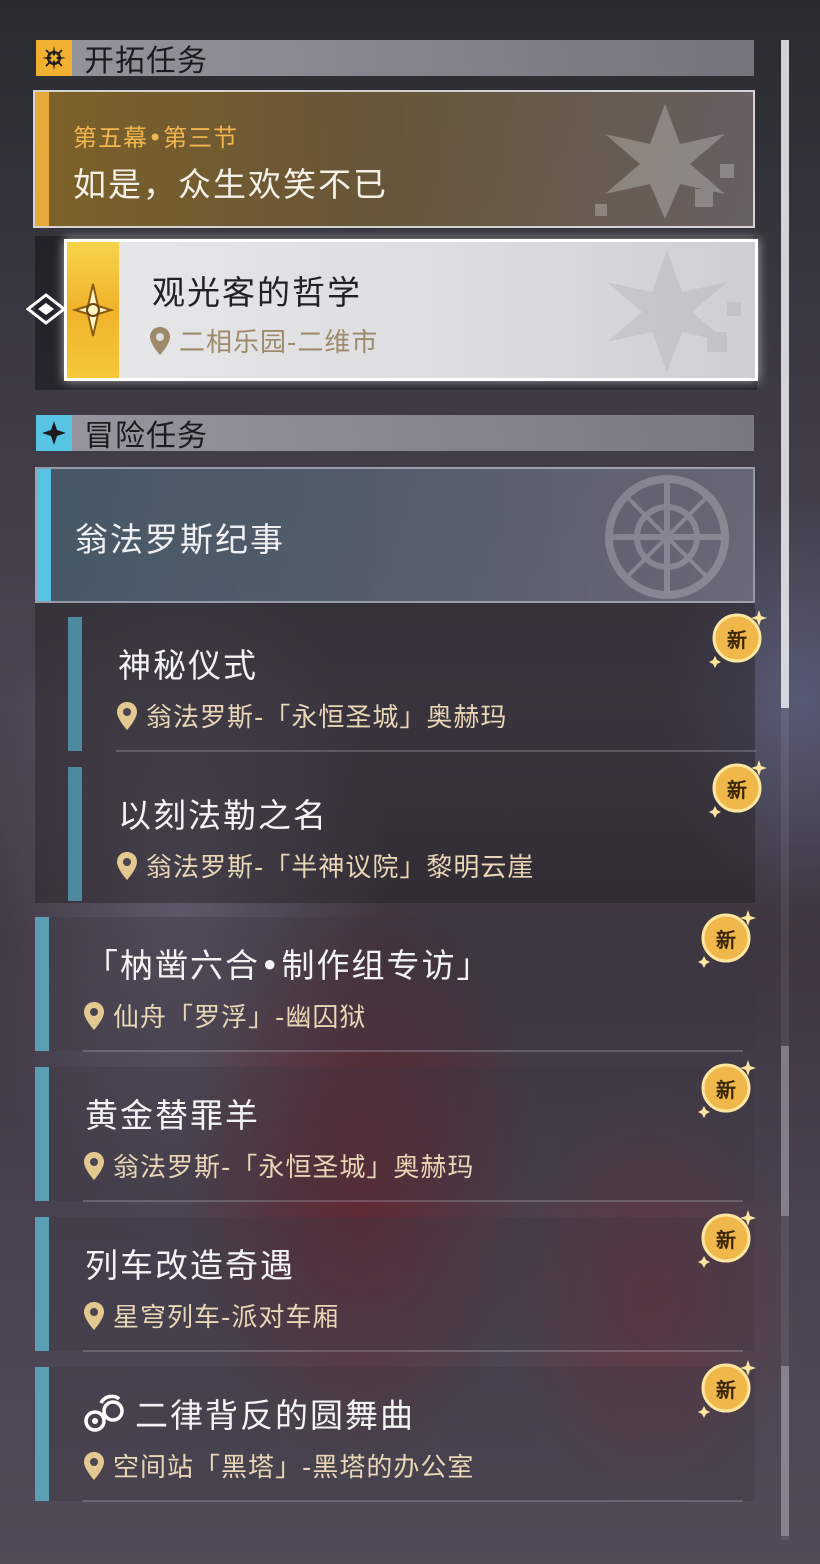 The height and width of the screenshot is (1564, 820). Describe the element at coordinates (188, 665) in the screenshot. I see `quest-title: 神秘仪式` at that location.